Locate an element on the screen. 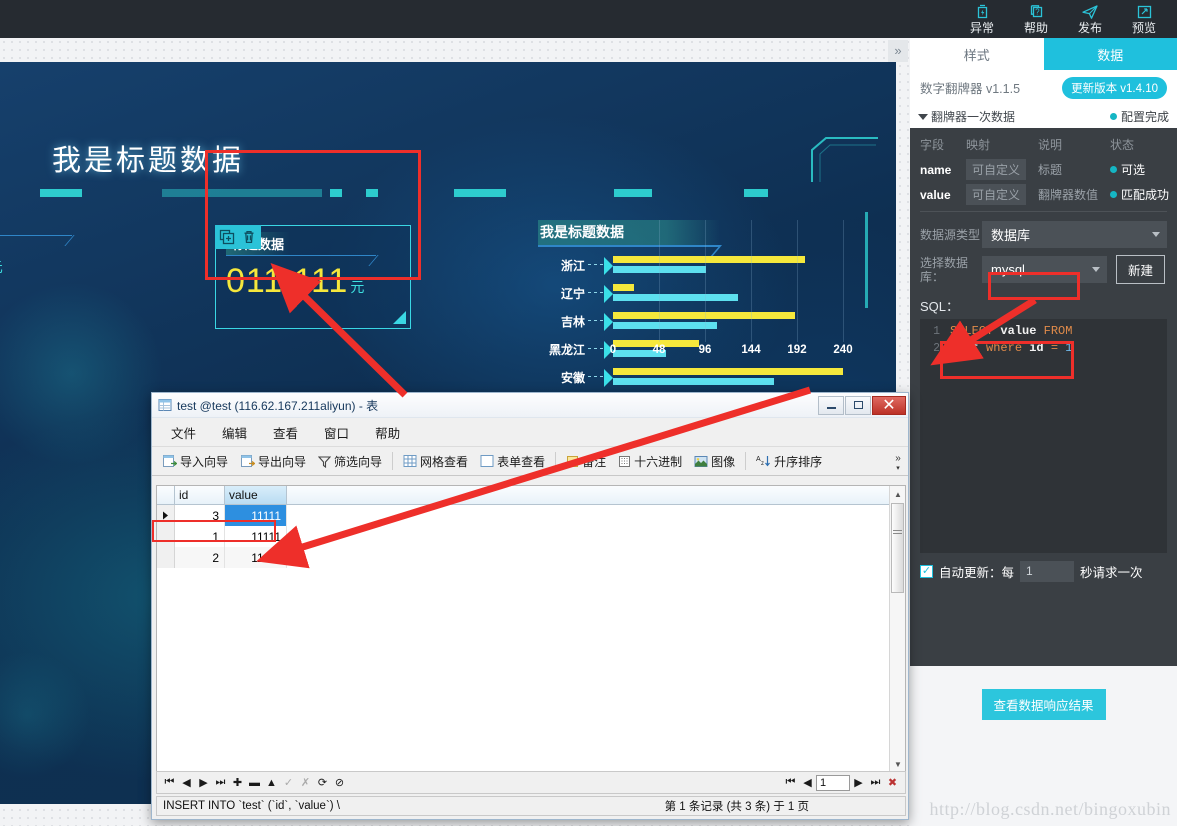 This screenshot has height=826, width=1177. toolbar-memo: 备注 is located at coordinates (586, 461).